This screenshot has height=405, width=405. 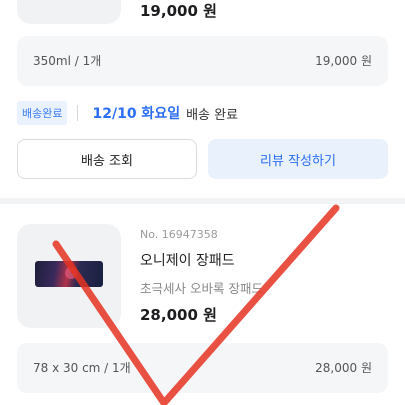 What do you see at coordinates (178, 11) in the screenshot?
I see `top-product-price: 19,000 원` at bounding box center [178, 11].